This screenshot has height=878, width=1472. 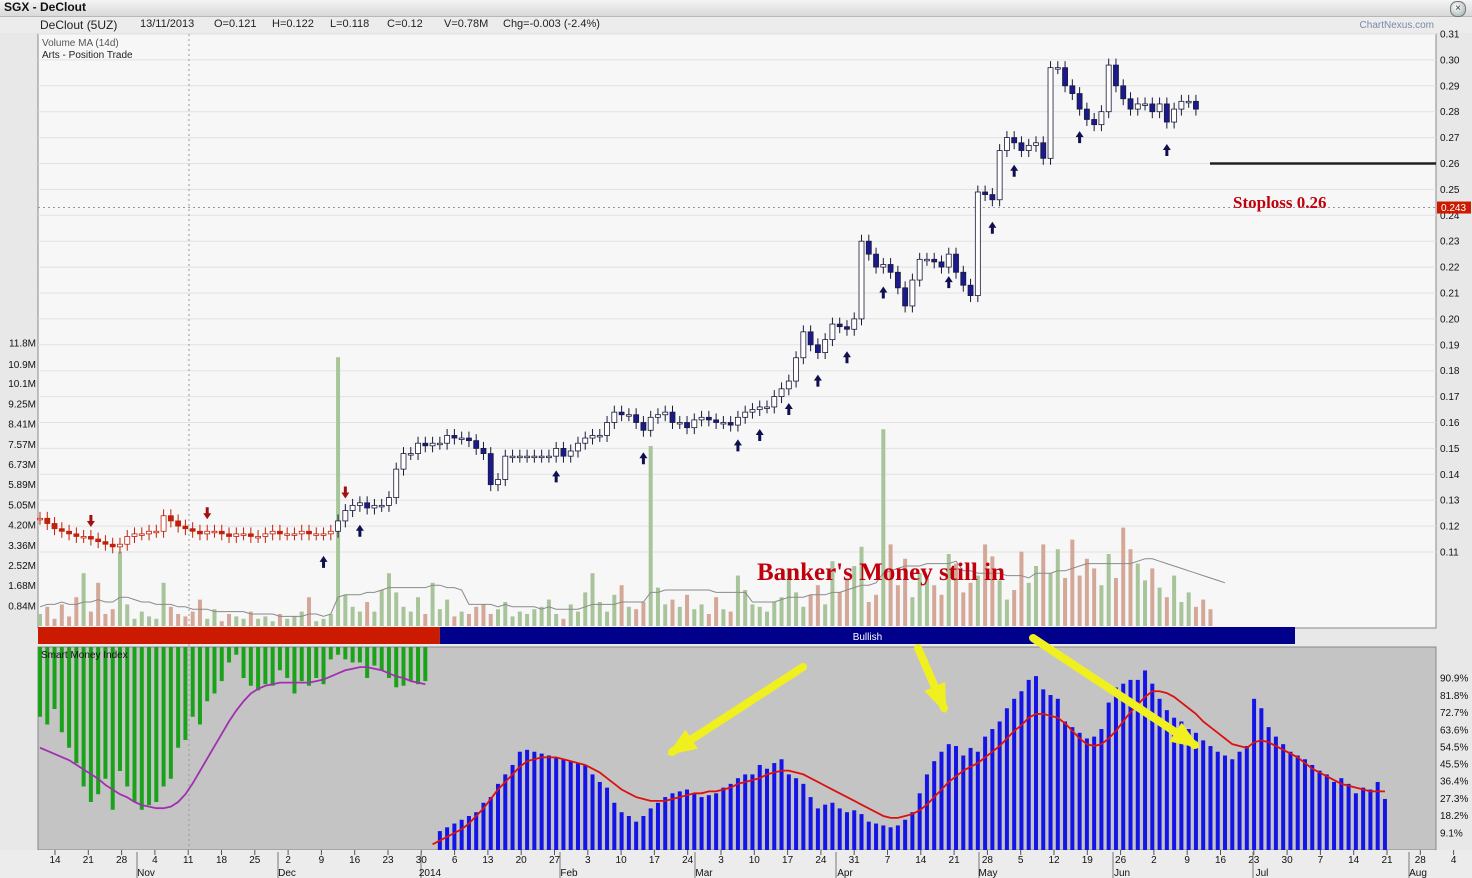 What do you see at coordinates (288, 860) in the screenshot?
I see `date-tick-label: 2` at bounding box center [288, 860].